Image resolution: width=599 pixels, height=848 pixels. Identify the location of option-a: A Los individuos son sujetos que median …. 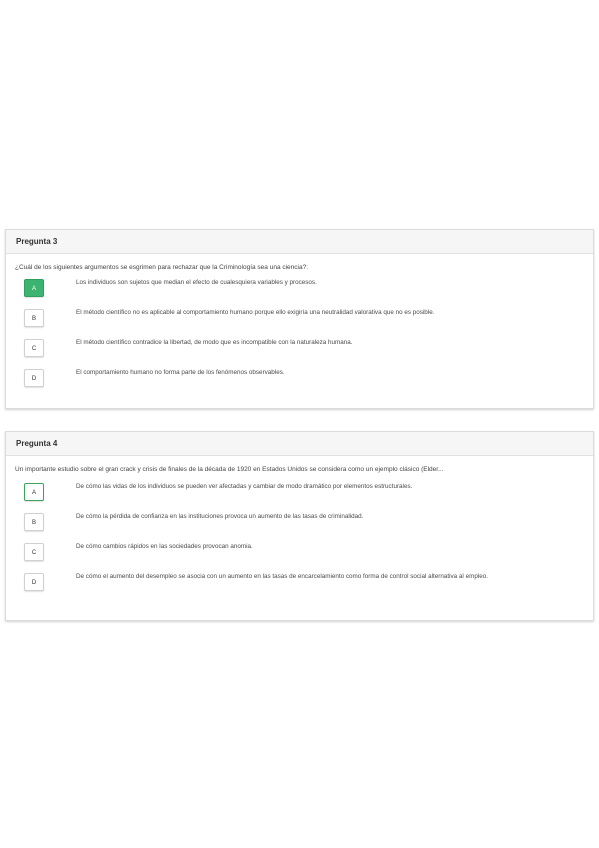
(304, 289).